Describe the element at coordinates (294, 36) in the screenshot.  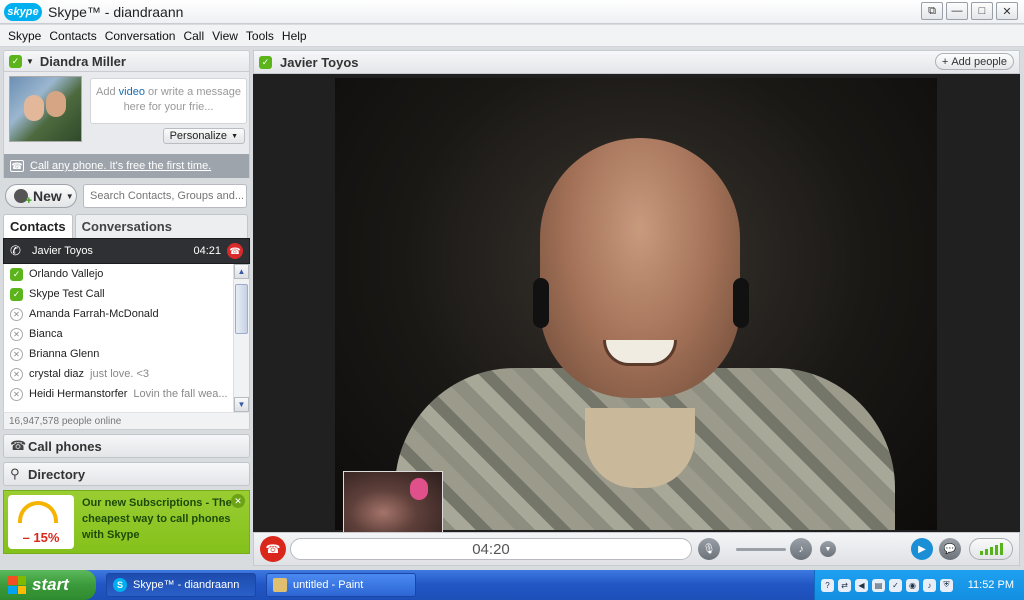
I see `menu-help: Help` at that location.